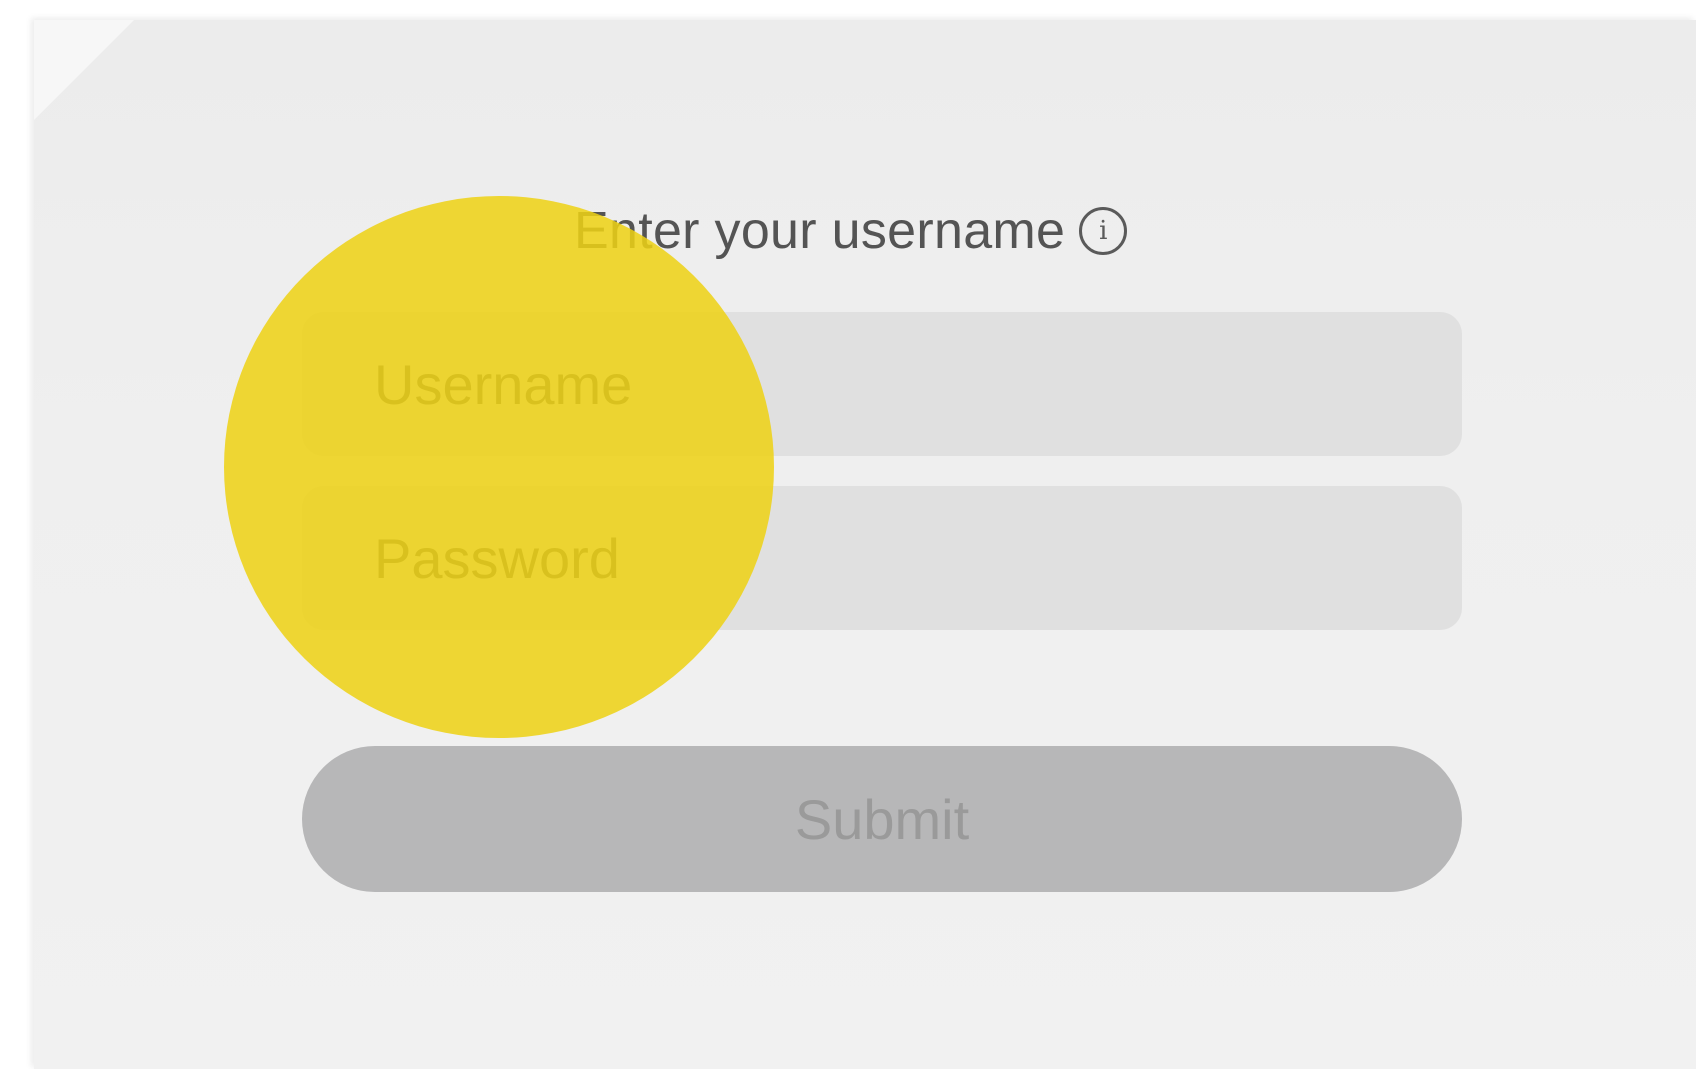  I want to click on username-field, so click(882, 384).